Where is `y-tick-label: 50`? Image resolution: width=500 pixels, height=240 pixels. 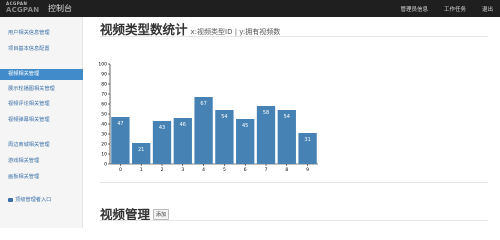
y-tick-label: 50 is located at coordinates (104, 115).